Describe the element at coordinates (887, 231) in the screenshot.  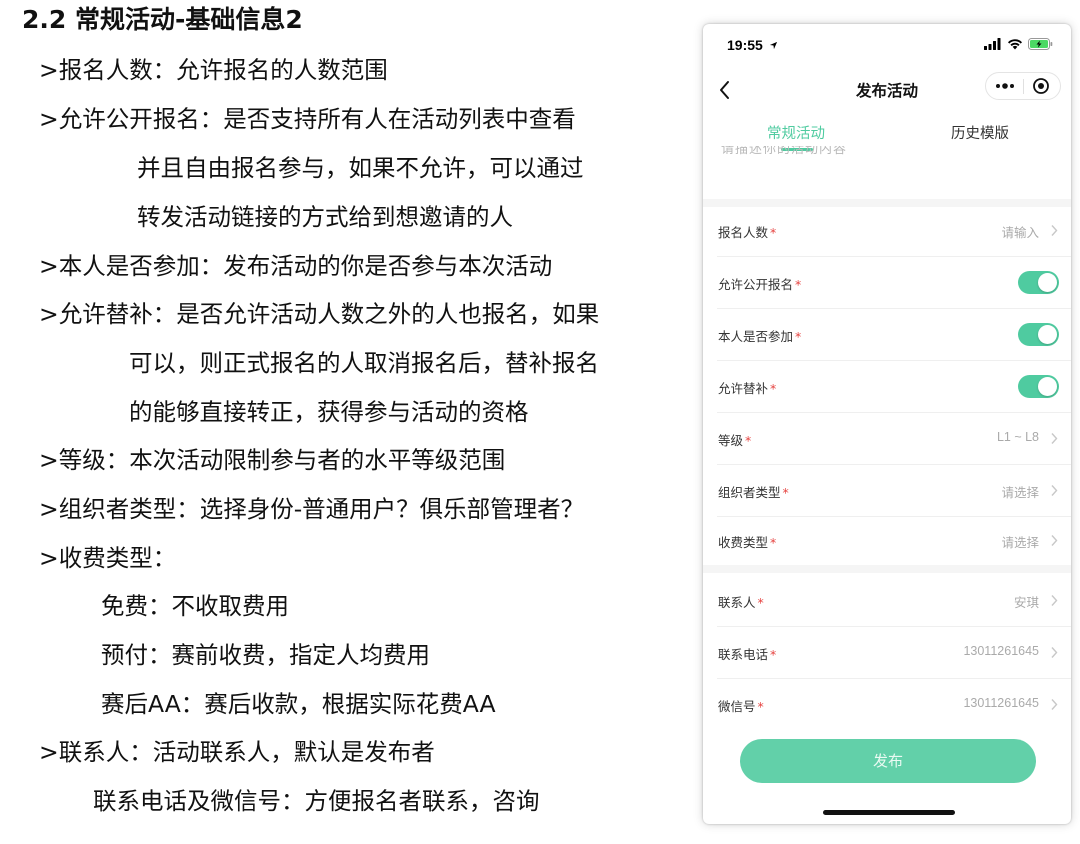
I see `form-row-signup-count: 报名人数 * 请输入` at that location.